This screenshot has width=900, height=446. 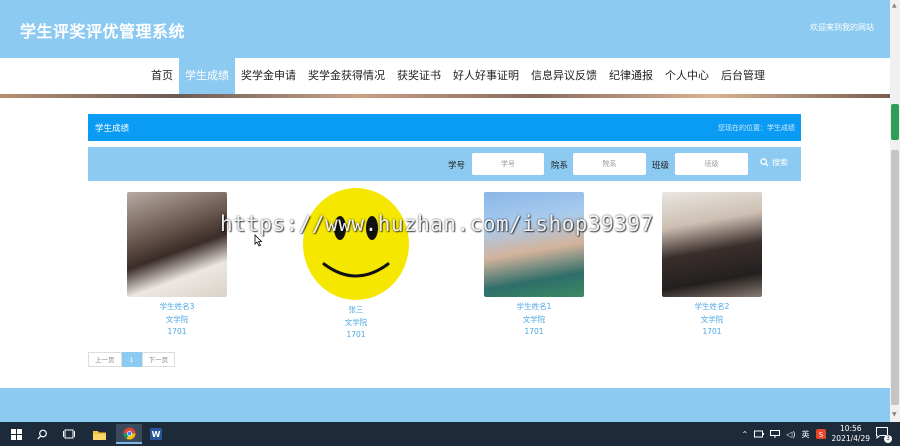 What do you see at coordinates (534, 307) in the screenshot?
I see `student-name: 学生姓名1` at bounding box center [534, 307].